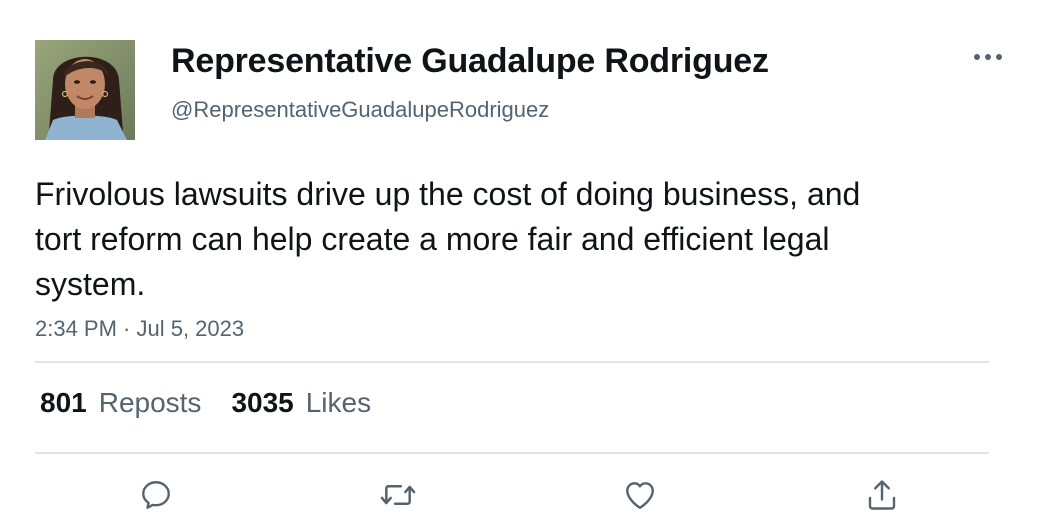 Image resolution: width=1050 pixels, height=525 pixels. I want to click on avatar-photo, so click(85, 90).